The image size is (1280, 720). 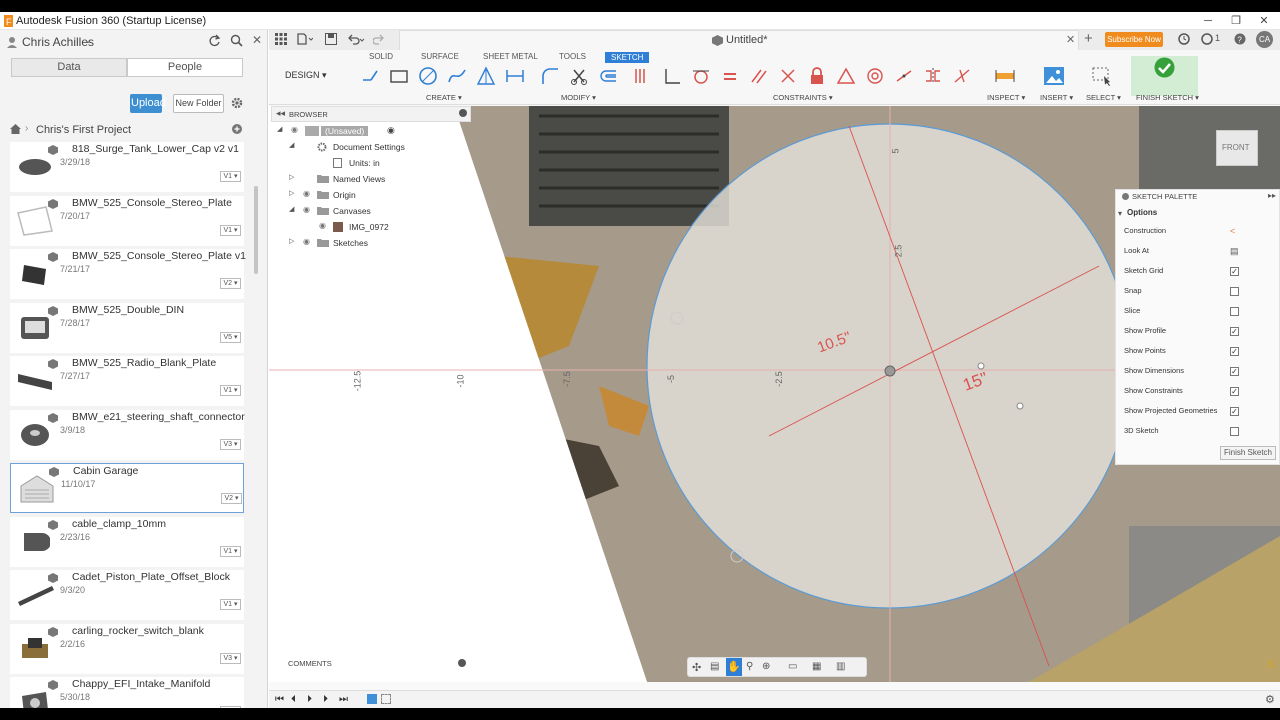 I want to click on circle-icon, so click(x=428, y=76).